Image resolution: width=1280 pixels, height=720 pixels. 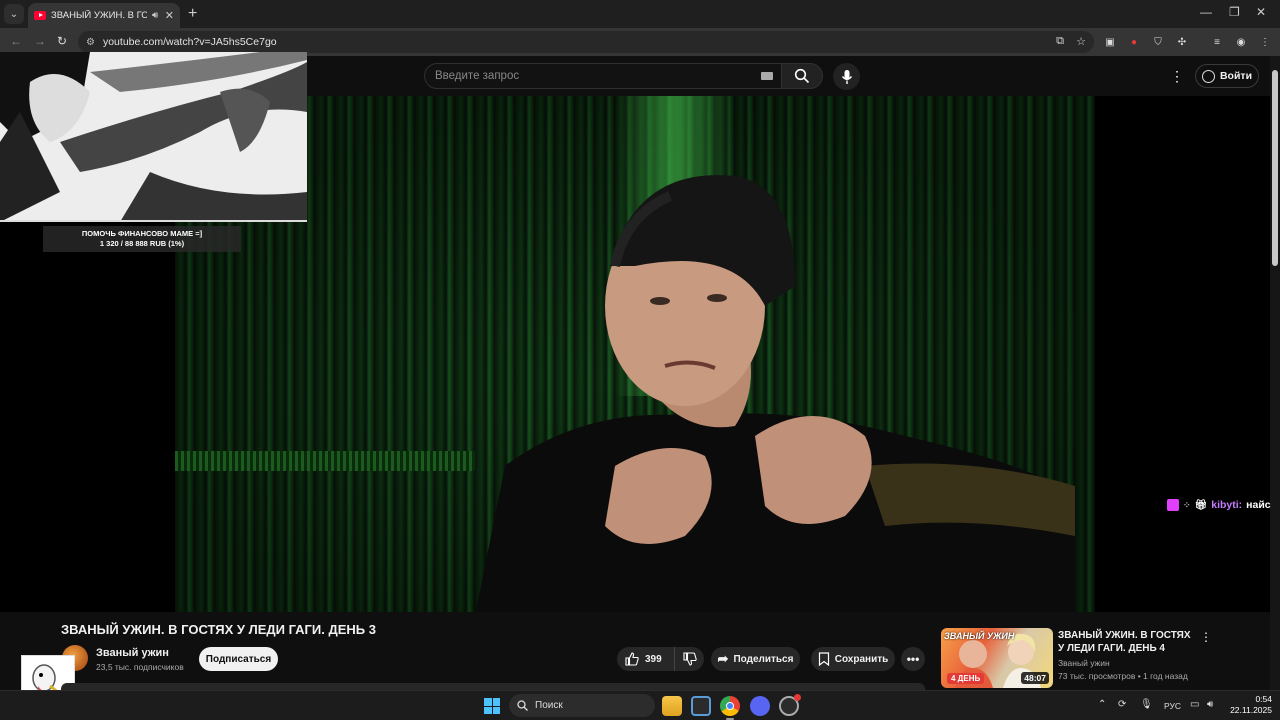 What do you see at coordinates (1123, 676) in the screenshot?
I see `related-video-meta: 73 тыс. просмотров • 1 год назад` at bounding box center [1123, 676].